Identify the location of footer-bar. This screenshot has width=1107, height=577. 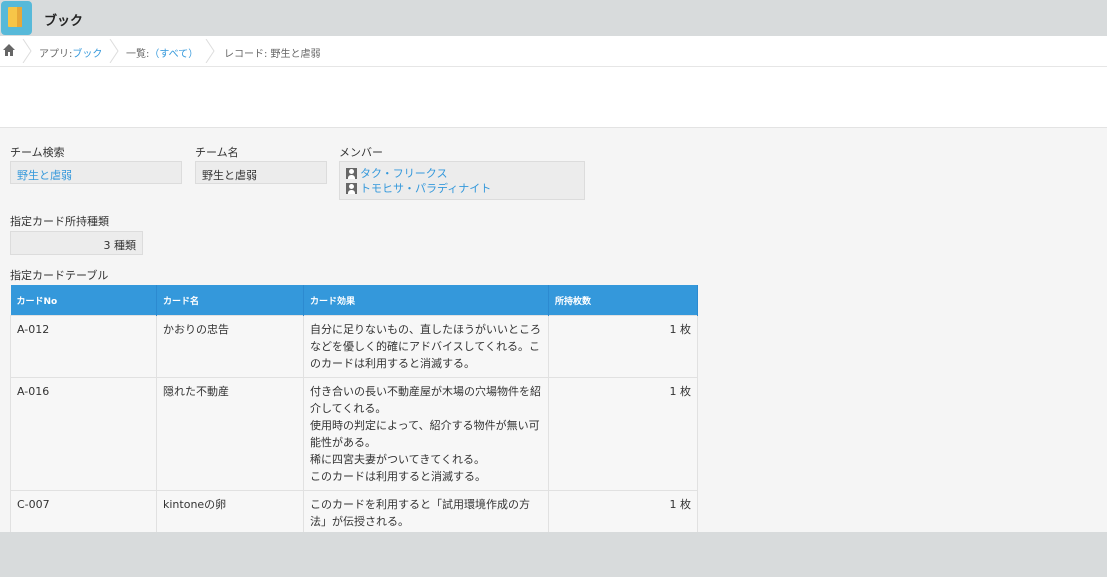
(553, 554).